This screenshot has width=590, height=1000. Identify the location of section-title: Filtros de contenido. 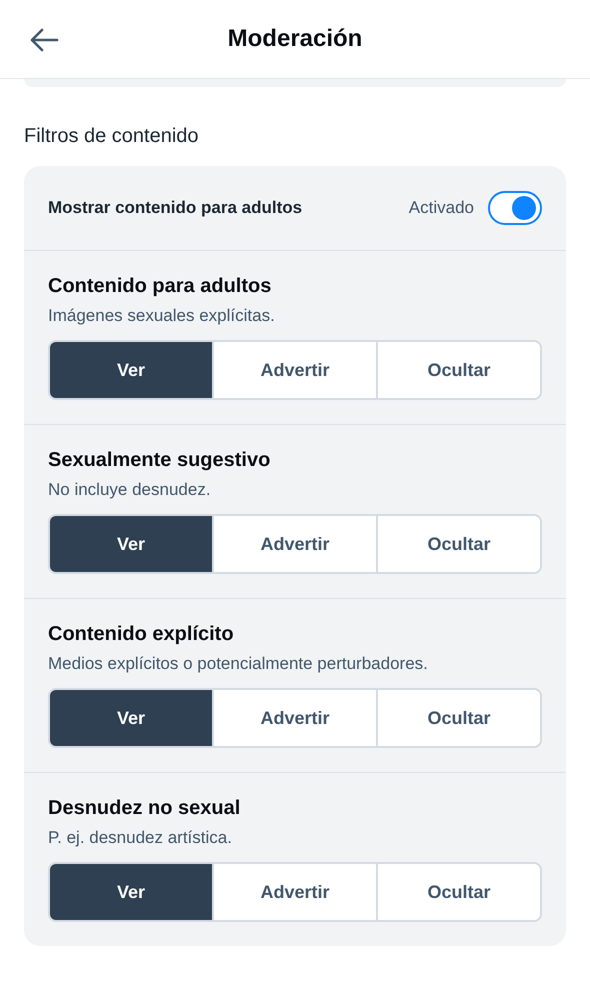
(112, 136).